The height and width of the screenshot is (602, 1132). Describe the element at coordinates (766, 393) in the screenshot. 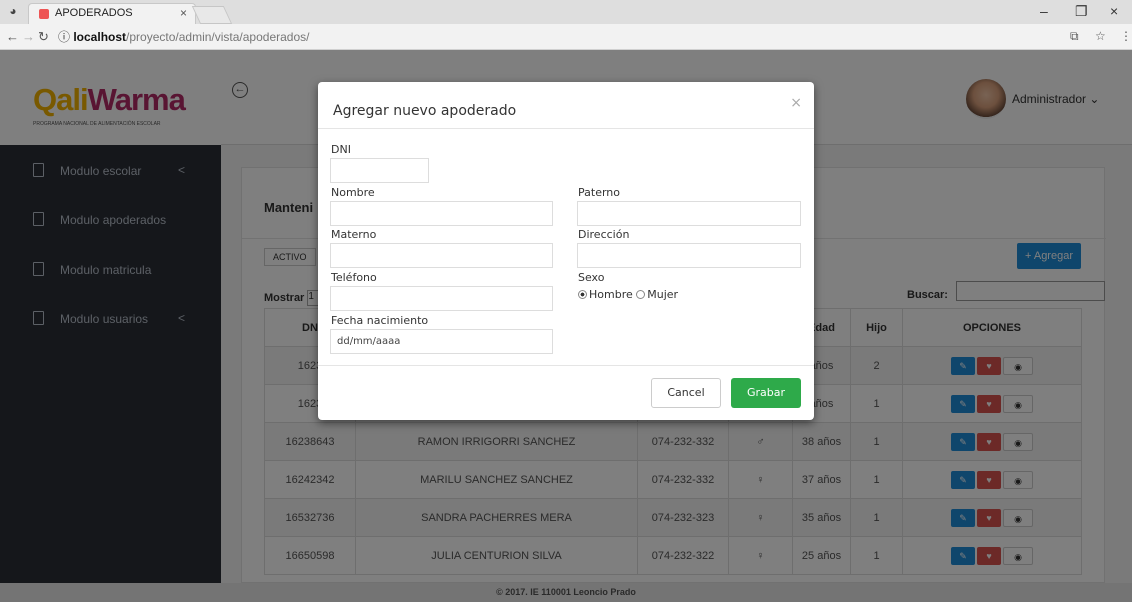

I see `save-button: Grabar` at that location.